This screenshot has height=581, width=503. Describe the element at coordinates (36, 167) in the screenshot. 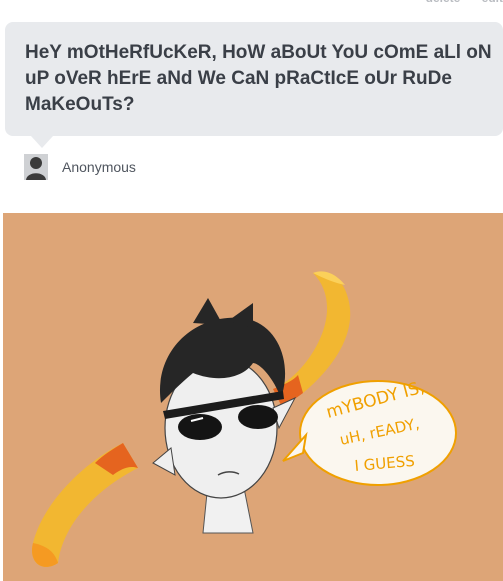

I see `anonymous-avatar-icon` at that location.